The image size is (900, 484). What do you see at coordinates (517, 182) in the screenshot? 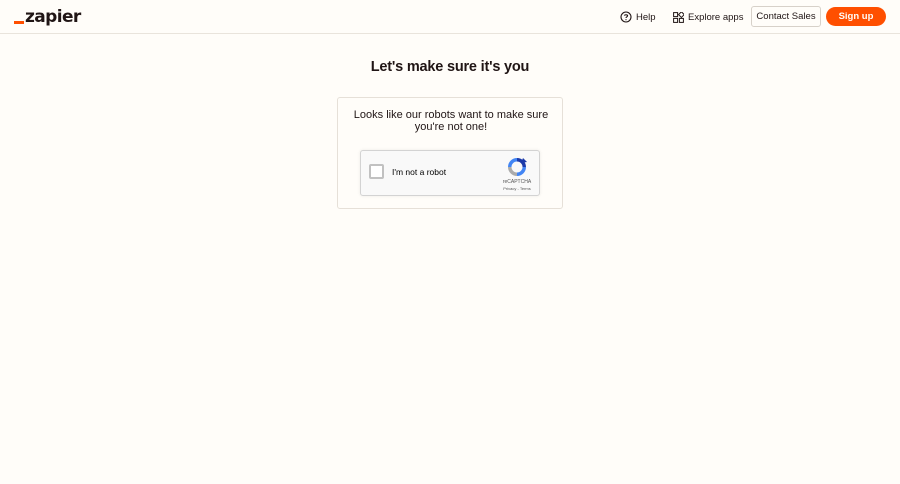
I see `recaptcha-brand: reCAPTCHA` at bounding box center [517, 182].